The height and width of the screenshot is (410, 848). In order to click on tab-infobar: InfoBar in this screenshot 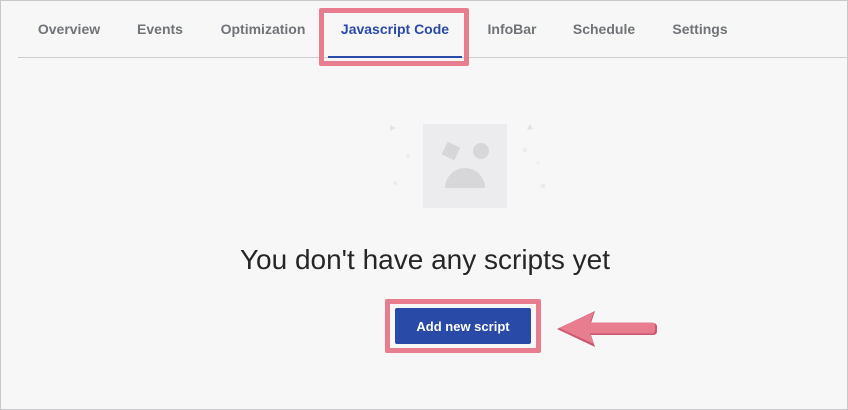, I will do `click(512, 29)`.